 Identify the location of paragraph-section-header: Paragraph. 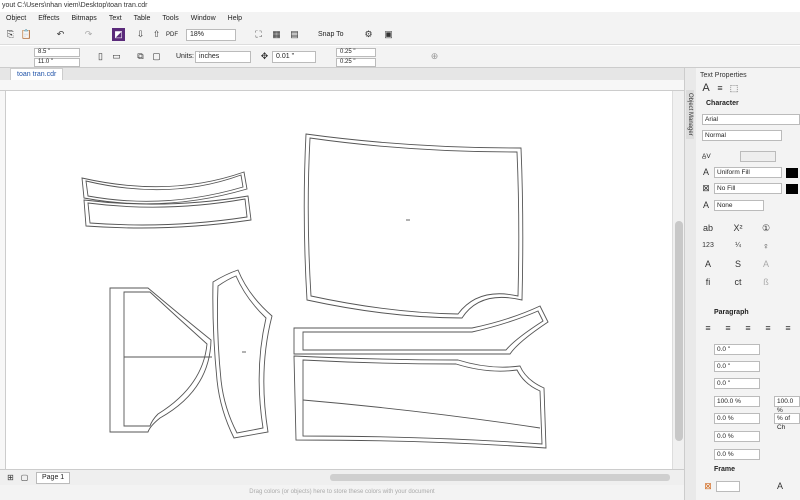
(731, 312).